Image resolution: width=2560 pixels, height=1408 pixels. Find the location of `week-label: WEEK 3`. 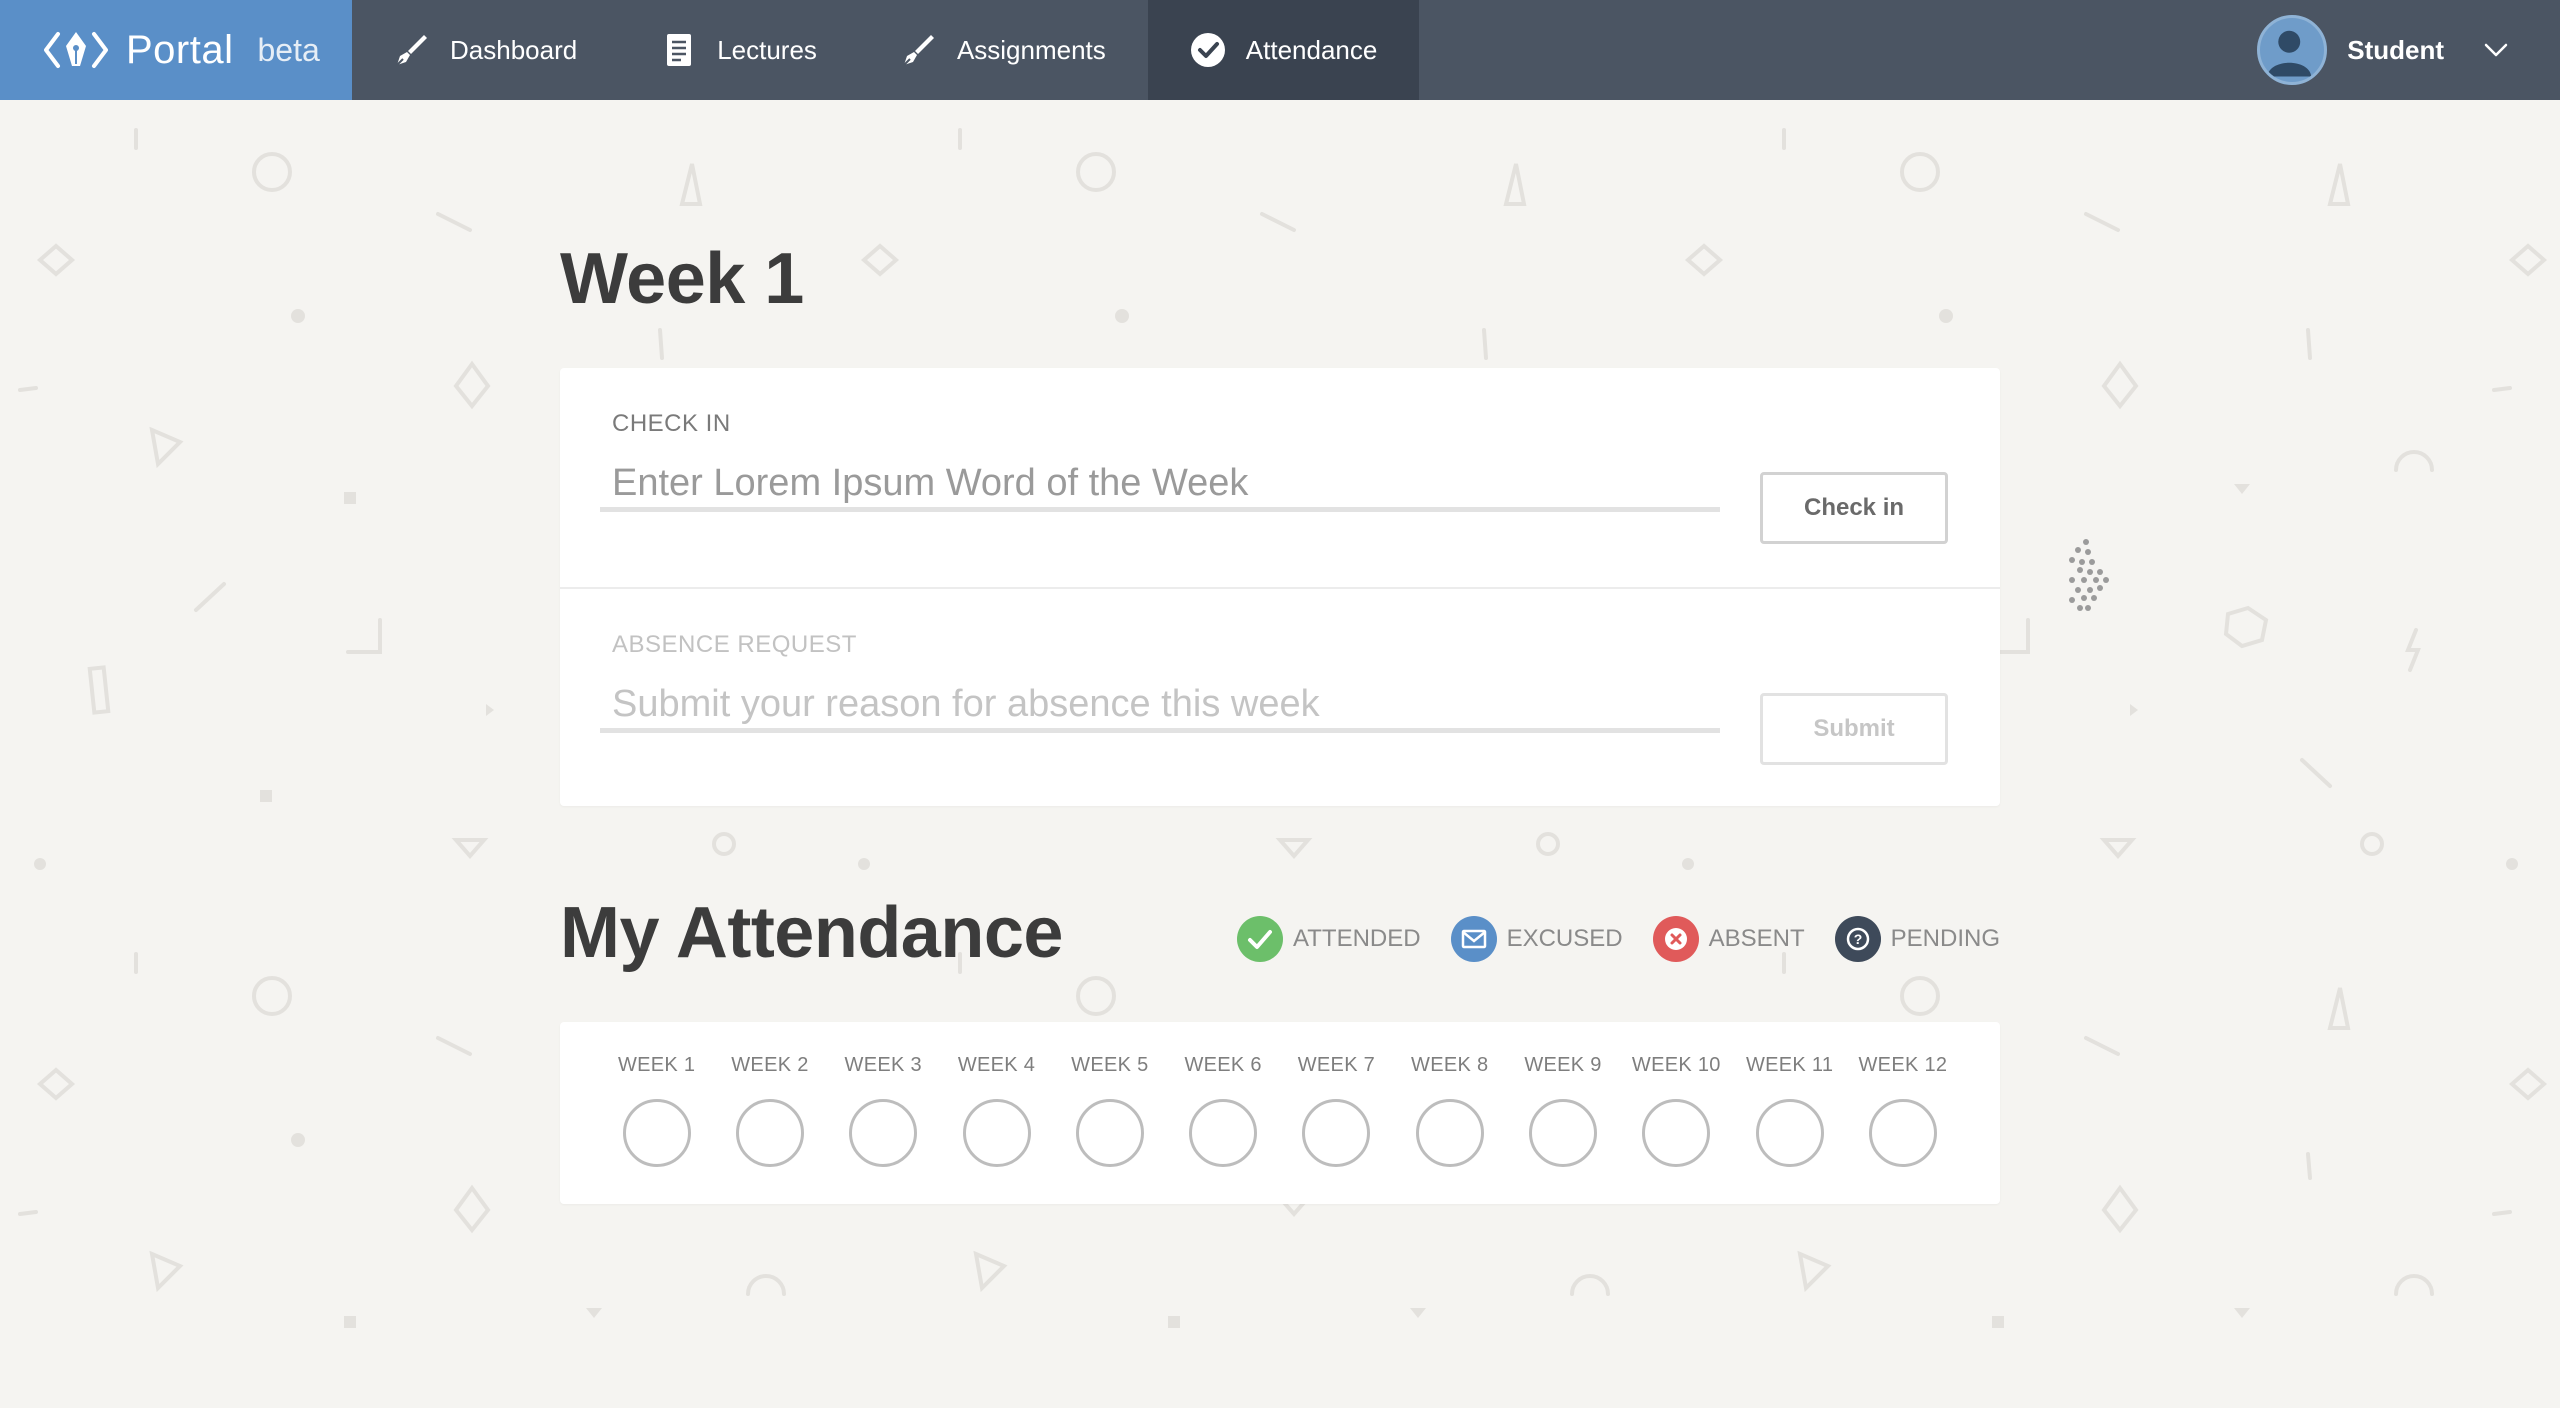

week-label: WEEK 3 is located at coordinates (883, 1065).